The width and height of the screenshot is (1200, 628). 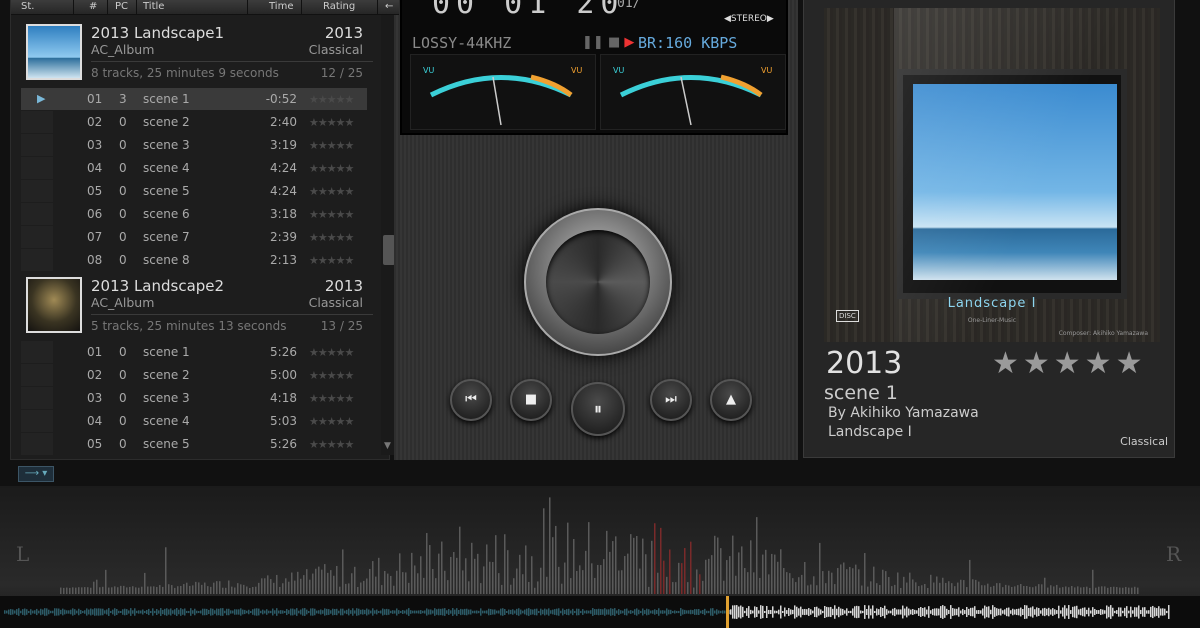 What do you see at coordinates (194, 421) in the screenshot?
I see `track-row: 04 0 scene 4 5:03 ★★★★★` at bounding box center [194, 421].